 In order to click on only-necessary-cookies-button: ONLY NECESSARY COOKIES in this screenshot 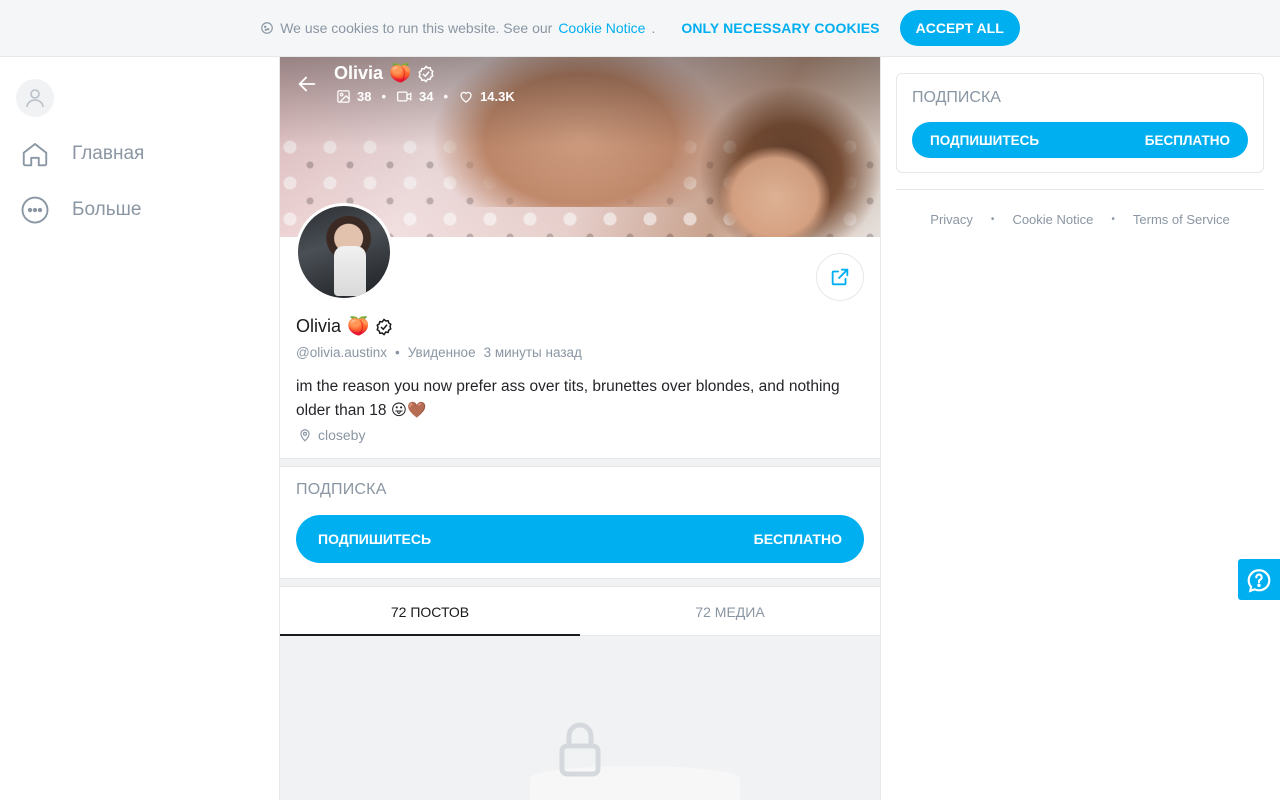, I will do `click(780, 28)`.